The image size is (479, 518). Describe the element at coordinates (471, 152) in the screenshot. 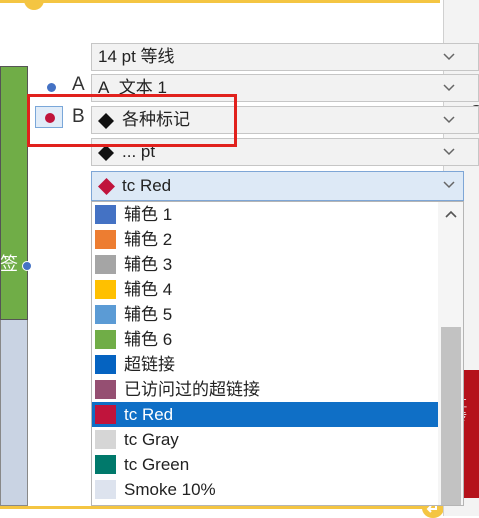

I see `marker-size-extra` at that location.